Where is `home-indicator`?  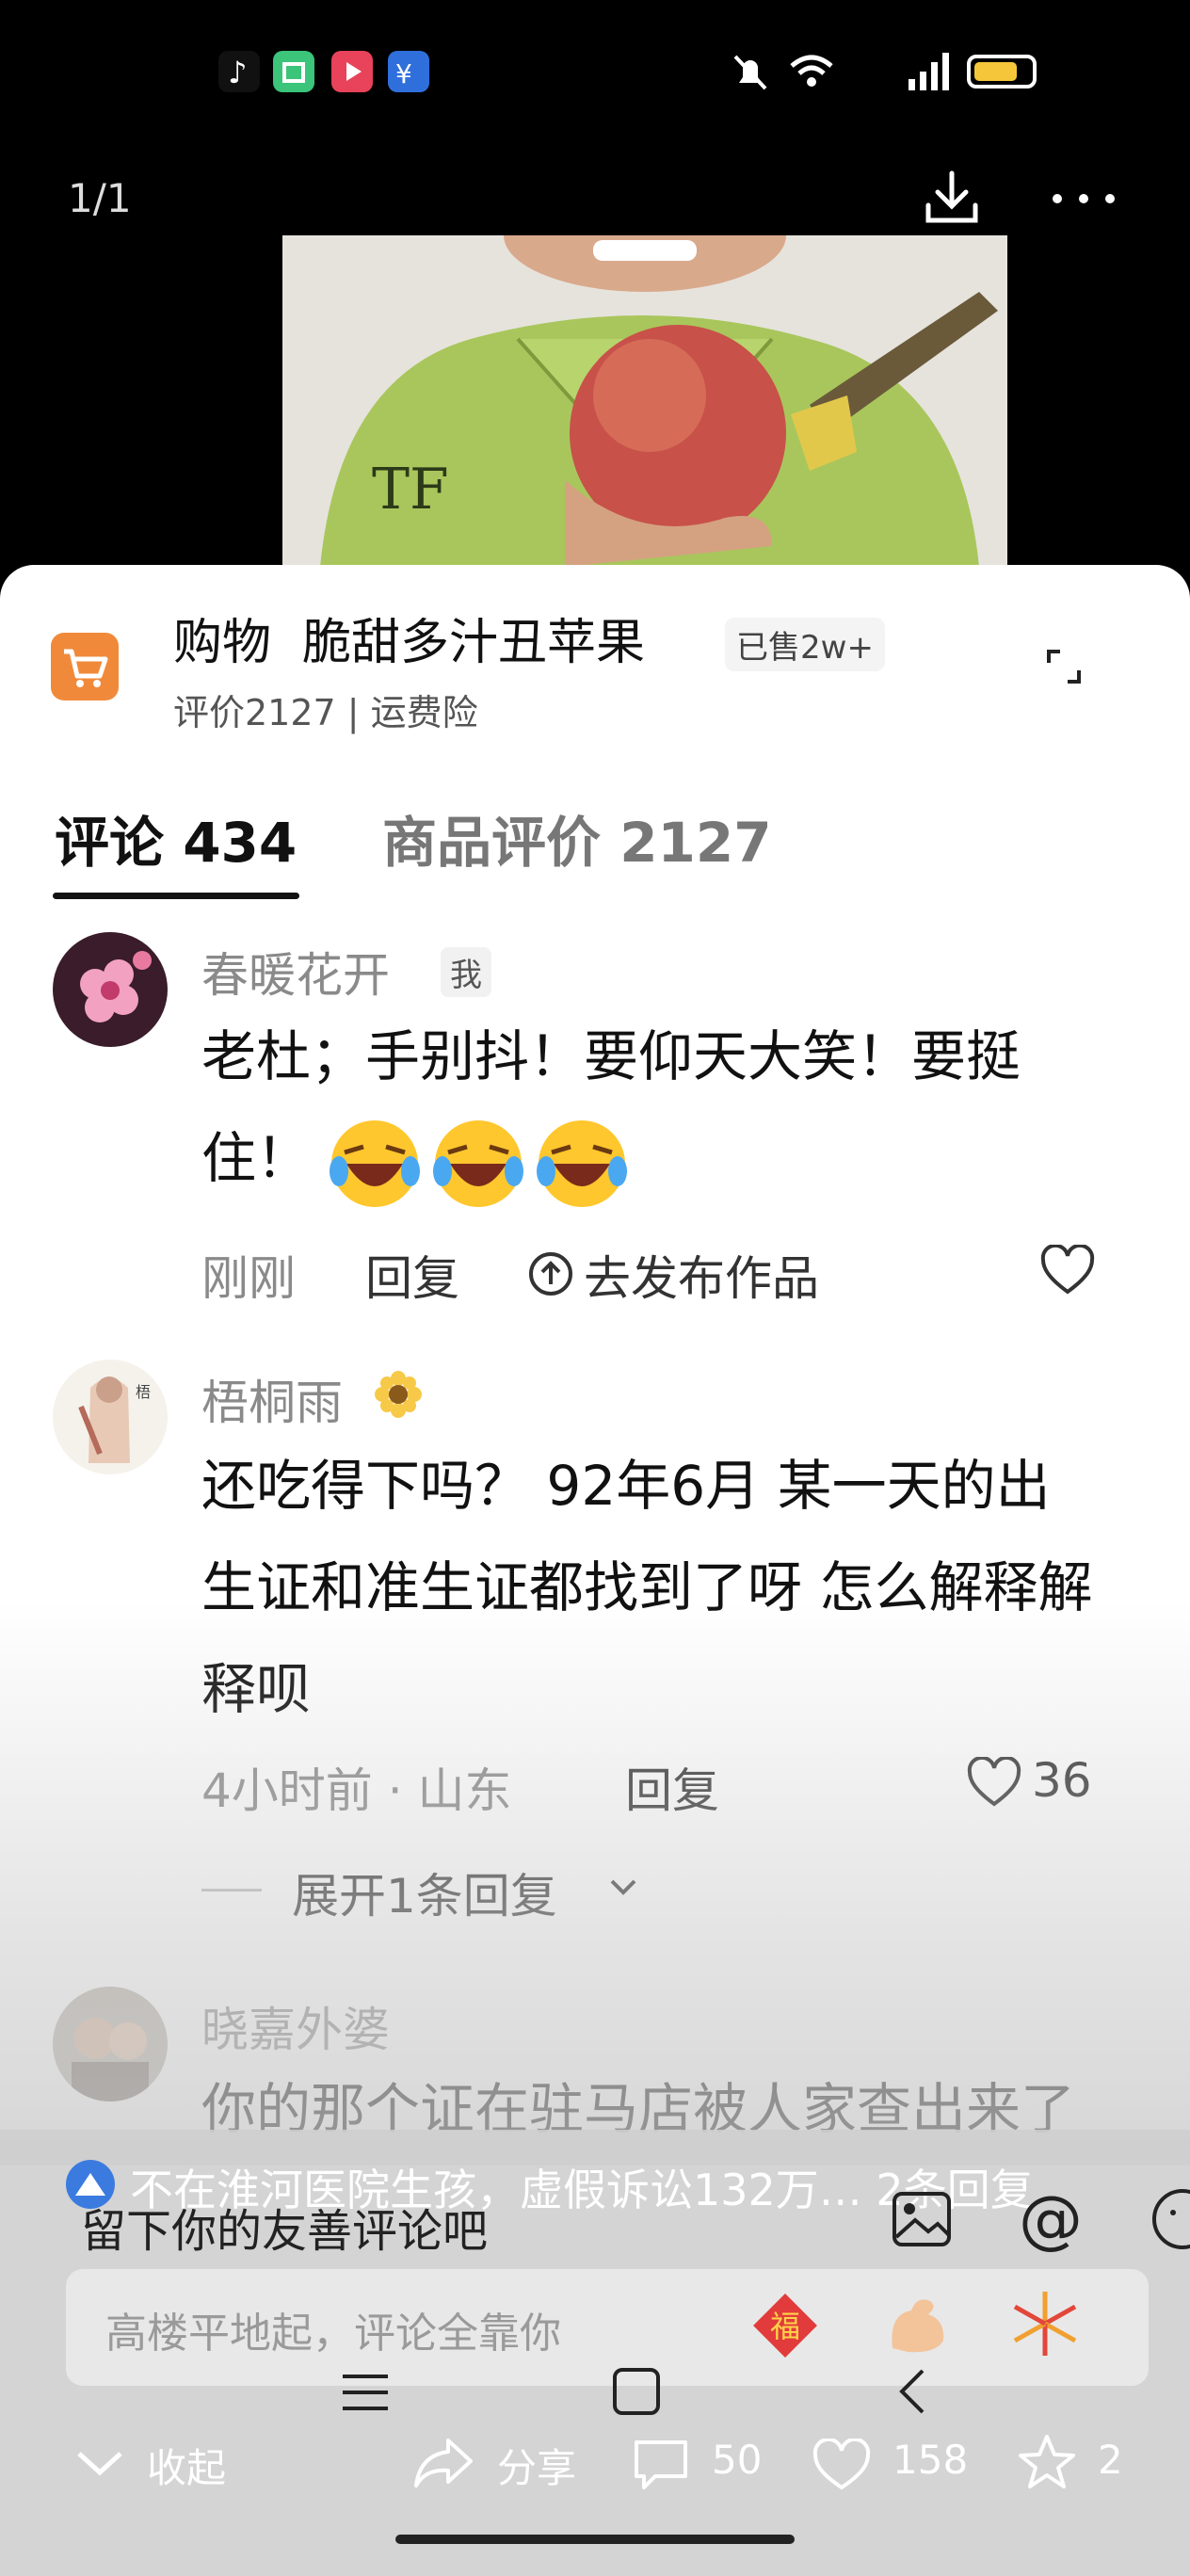 home-indicator is located at coordinates (595, 2539).